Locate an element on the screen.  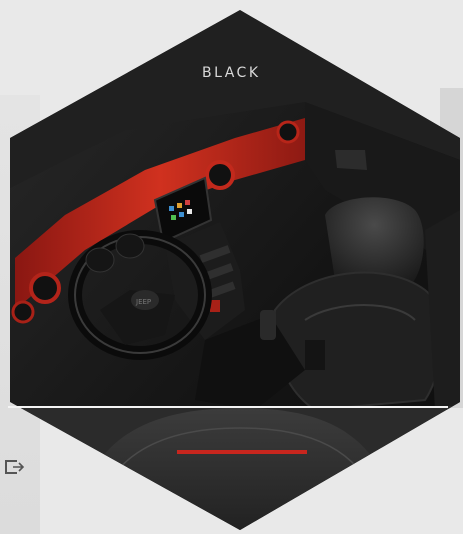
expand-icon is located at coordinates (15, 466).